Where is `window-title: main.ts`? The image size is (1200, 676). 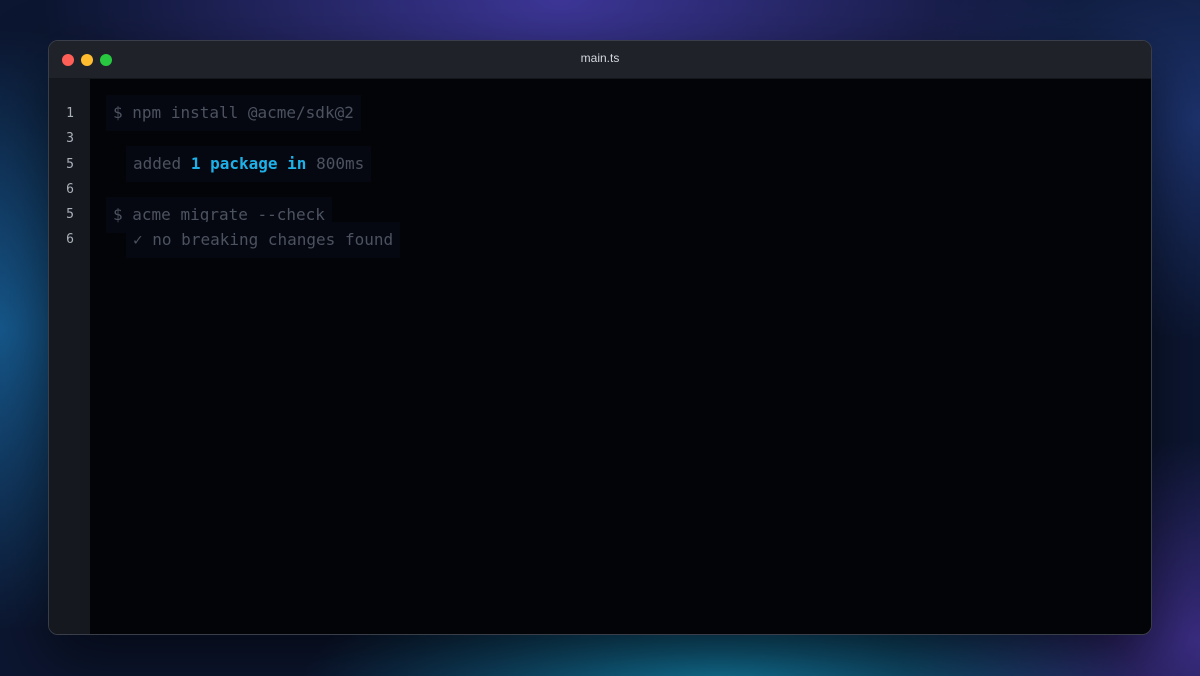
window-title: main.ts is located at coordinates (600, 58).